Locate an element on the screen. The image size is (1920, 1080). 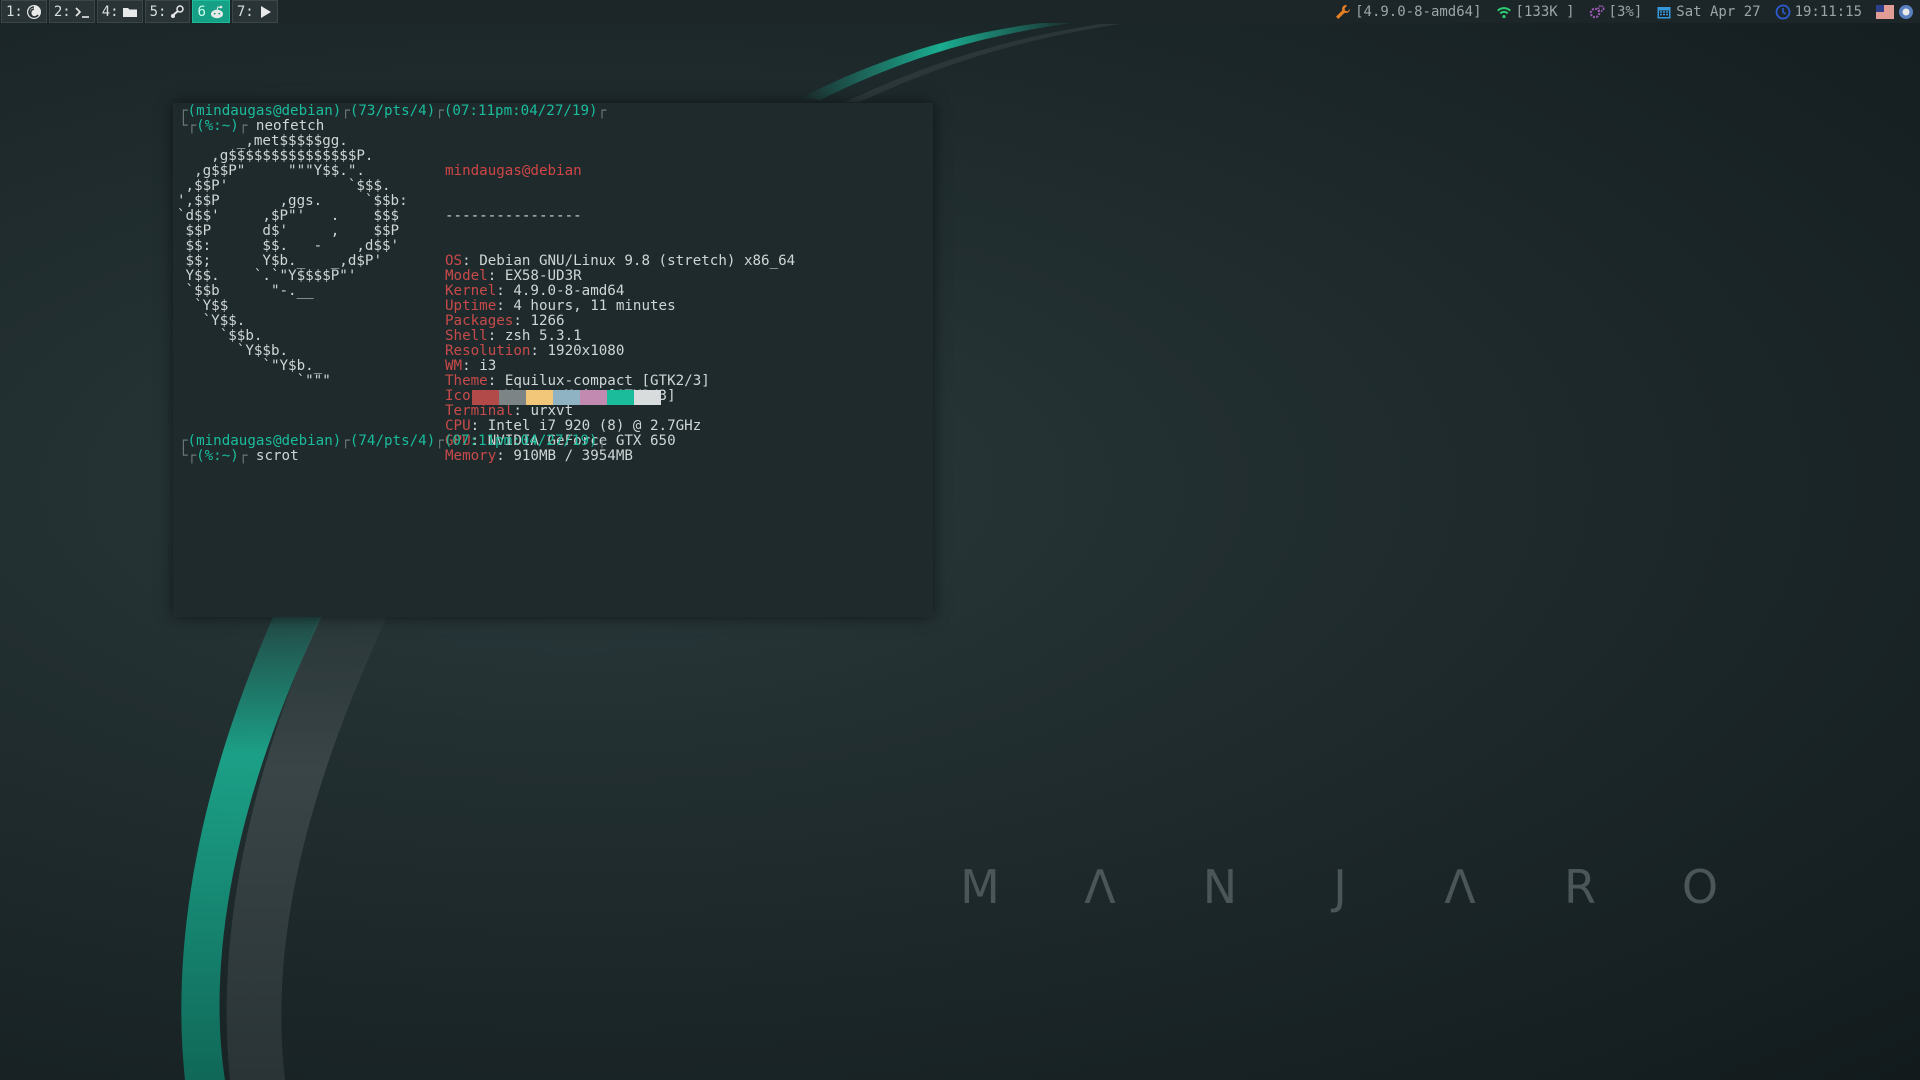
field-value: Equilux-compact [GTK2/3] is located at coordinates (607, 381).